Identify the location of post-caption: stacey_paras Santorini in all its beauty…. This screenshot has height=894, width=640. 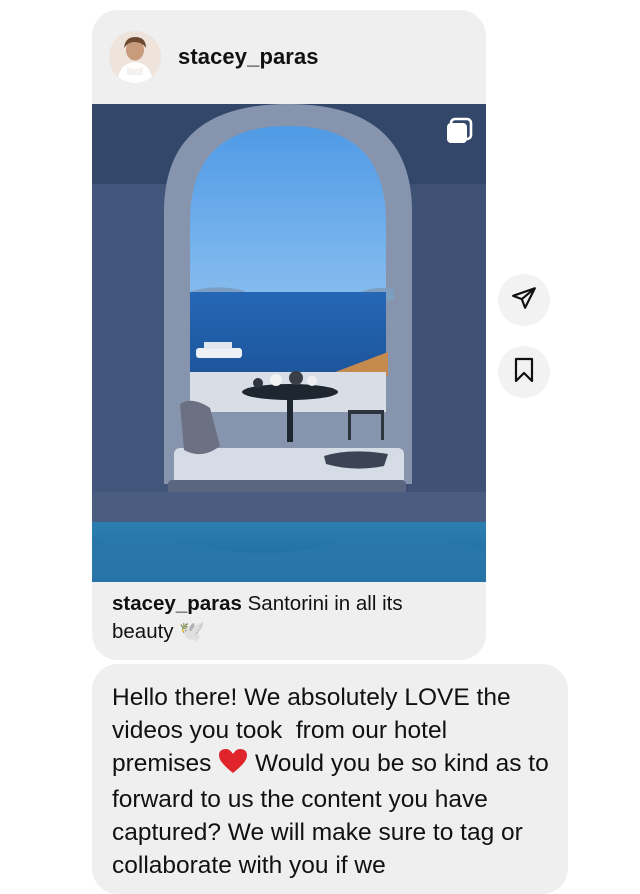
(290, 618).